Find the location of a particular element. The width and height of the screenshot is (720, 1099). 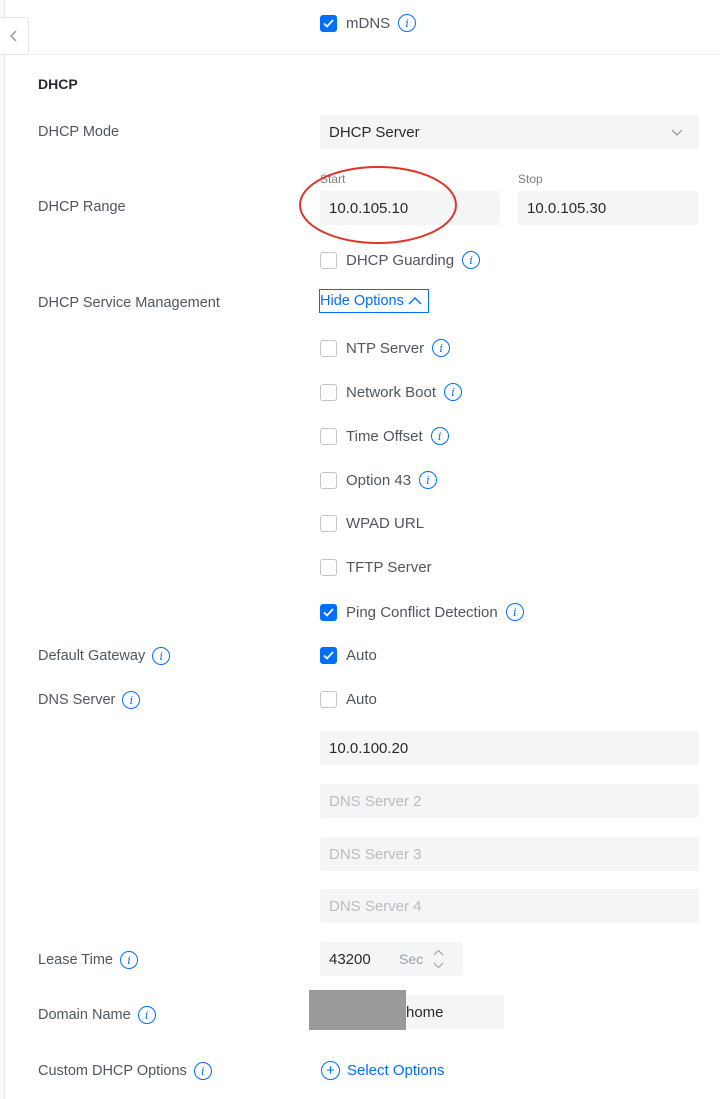

option-label: Ping Conflict Detection is located at coordinates (422, 612).